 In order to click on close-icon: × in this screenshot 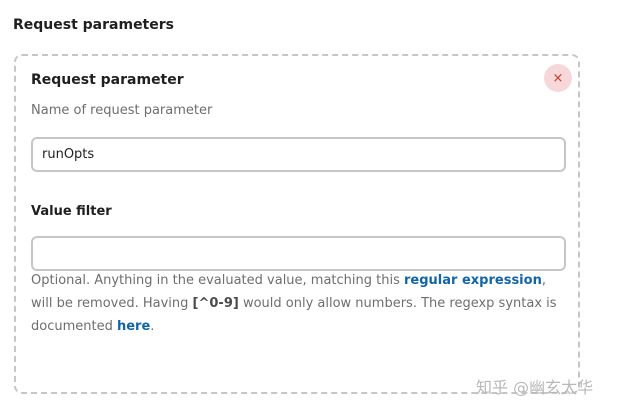, I will do `click(558, 78)`.